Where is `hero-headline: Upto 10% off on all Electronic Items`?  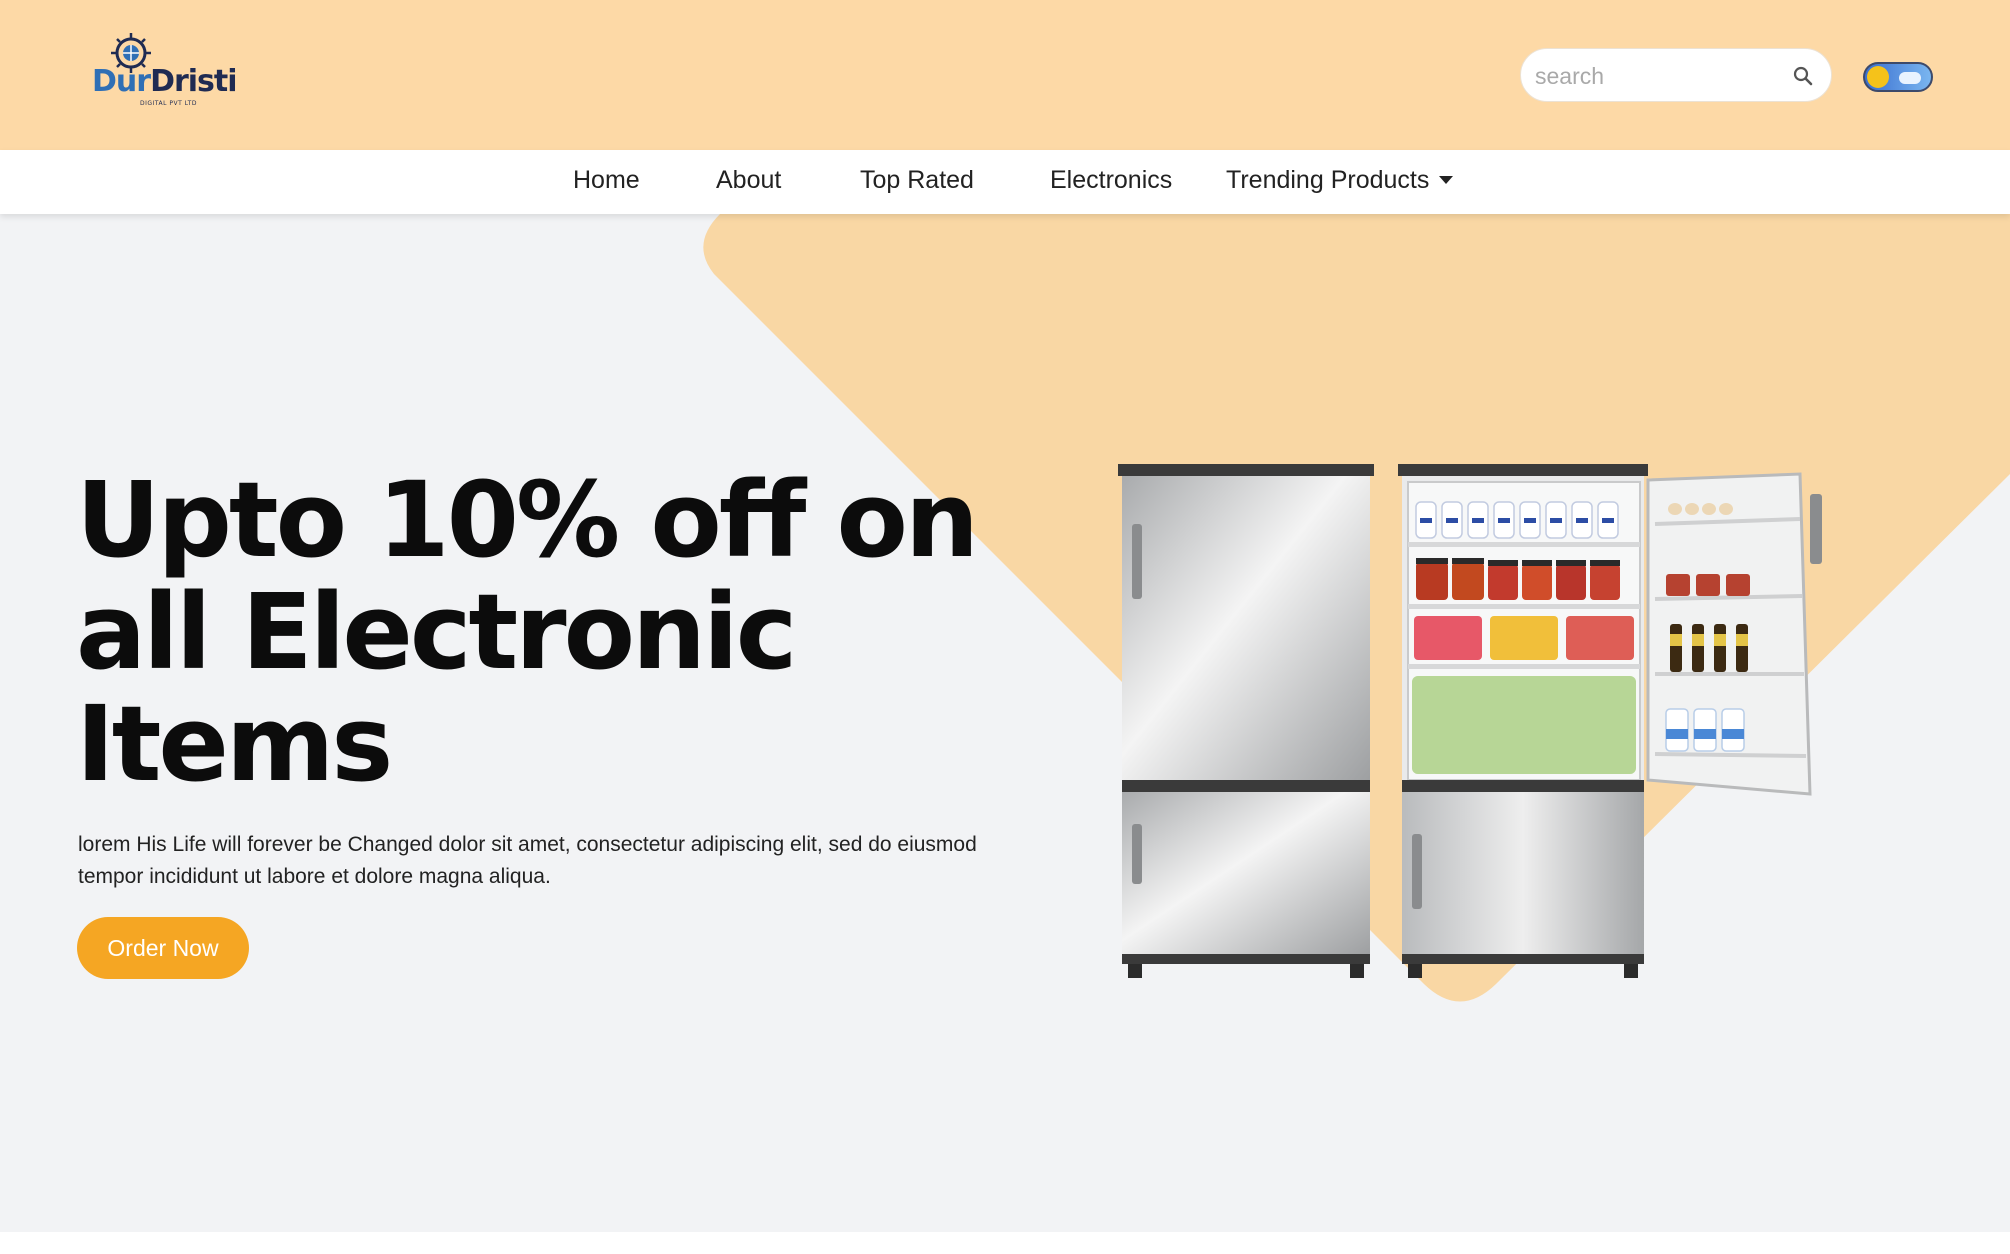
hero-headline: Upto 10% off on all Electronic Items is located at coordinates (527, 632).